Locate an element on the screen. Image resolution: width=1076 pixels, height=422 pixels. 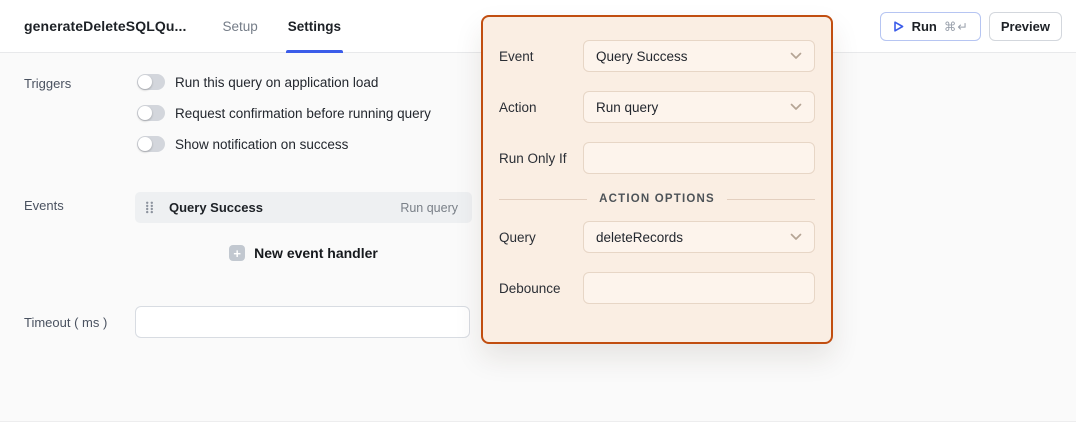
drag-handle-icon is located at coordinates (149, 207).